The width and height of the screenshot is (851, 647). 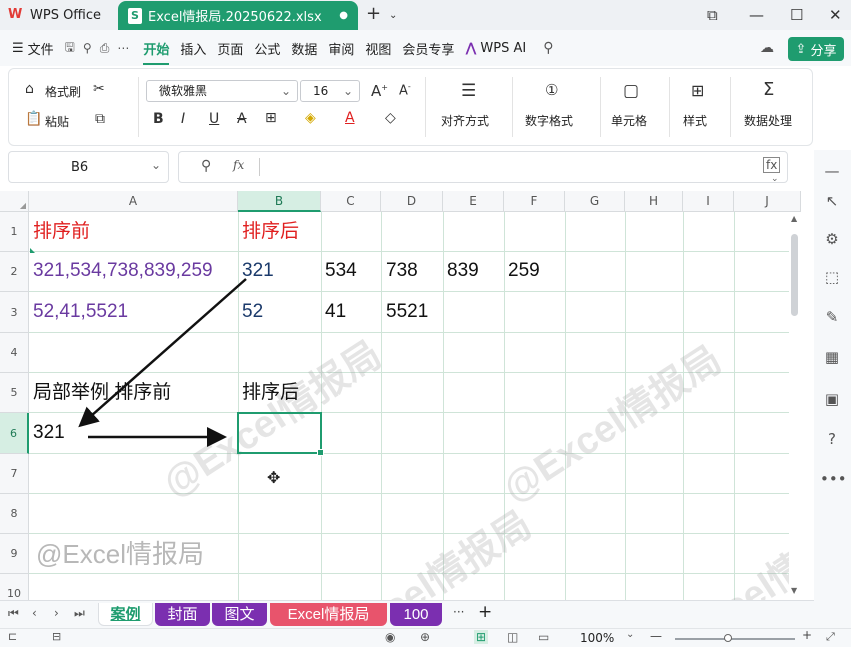 What do you see at coordinates (230, 48) in the screenshot?
I see `menu-page: 页面` at bounding box center [230, 48].